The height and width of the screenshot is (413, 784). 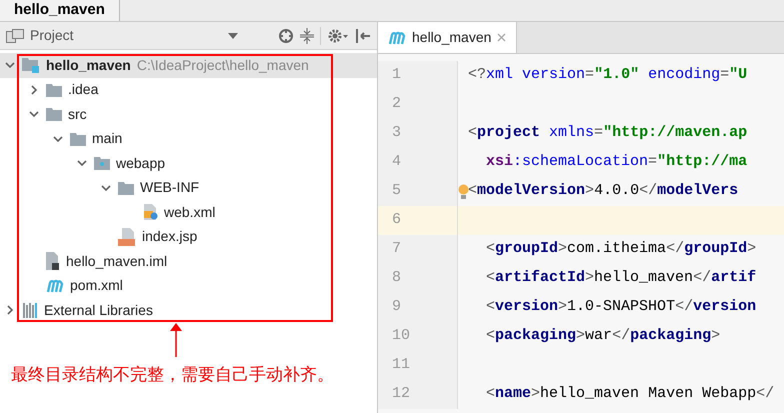 I want to click on line-number: 4, so click(x=418, y=162).